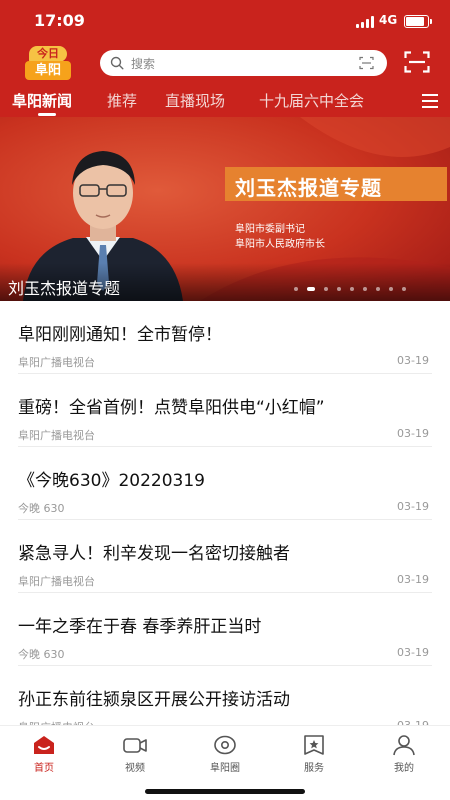 The height and width of the screenshot is (800, 450). What do you see at coordinates (48, 70) in the screenshot?
I see `logo-name-text: 阜阳` at bounding box center [48, 70].